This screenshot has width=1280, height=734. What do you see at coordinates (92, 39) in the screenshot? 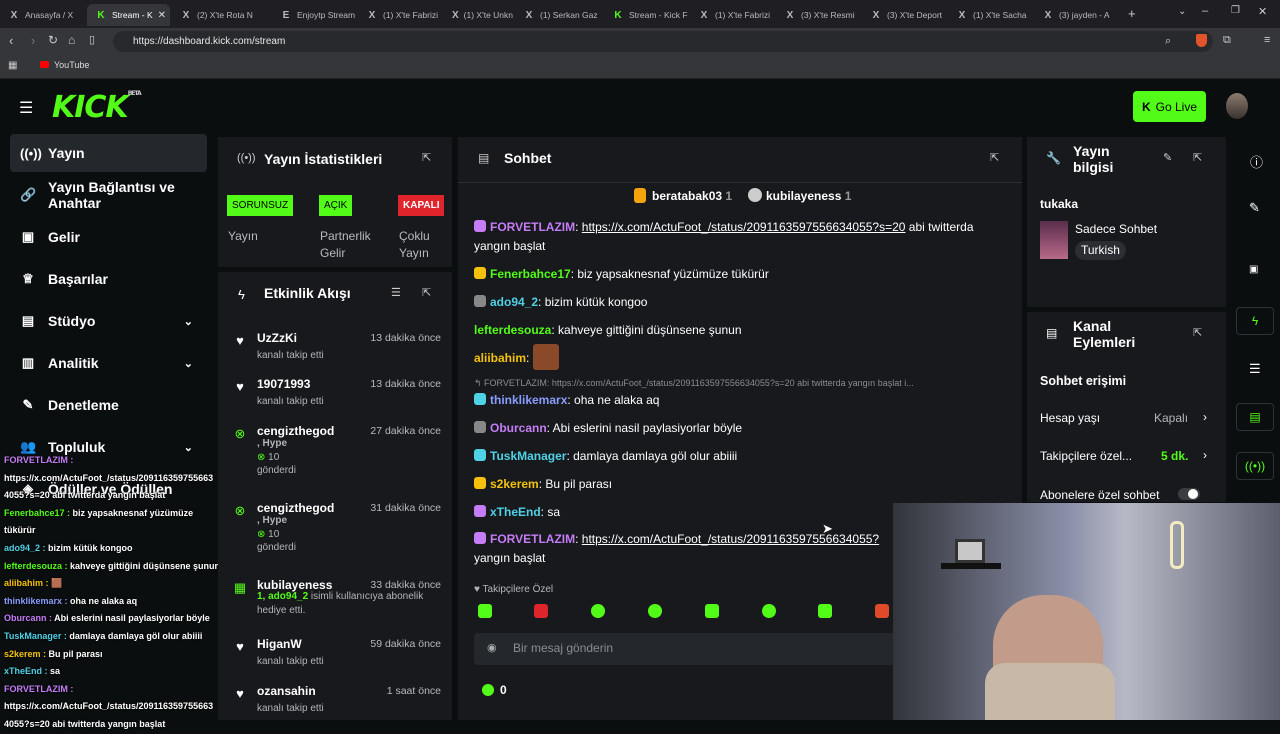
I see `bookmark-icon: ▯` at bounding box center [92, 39].